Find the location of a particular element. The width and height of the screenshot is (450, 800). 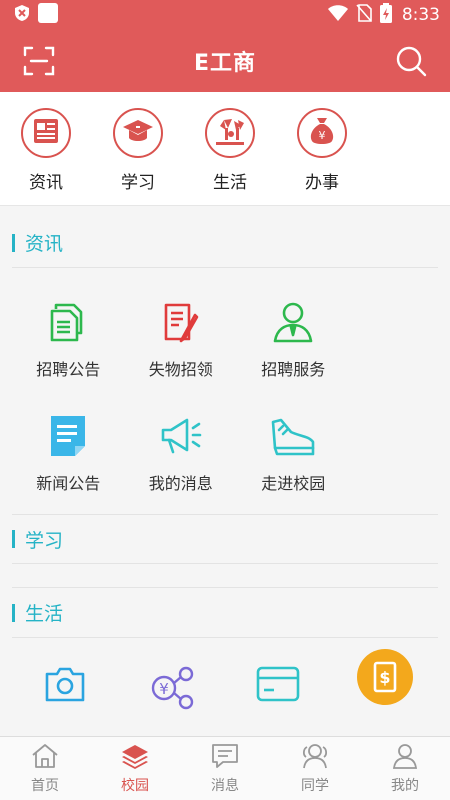

top-category-news: 资讯 is located at coordinates (46, 150).